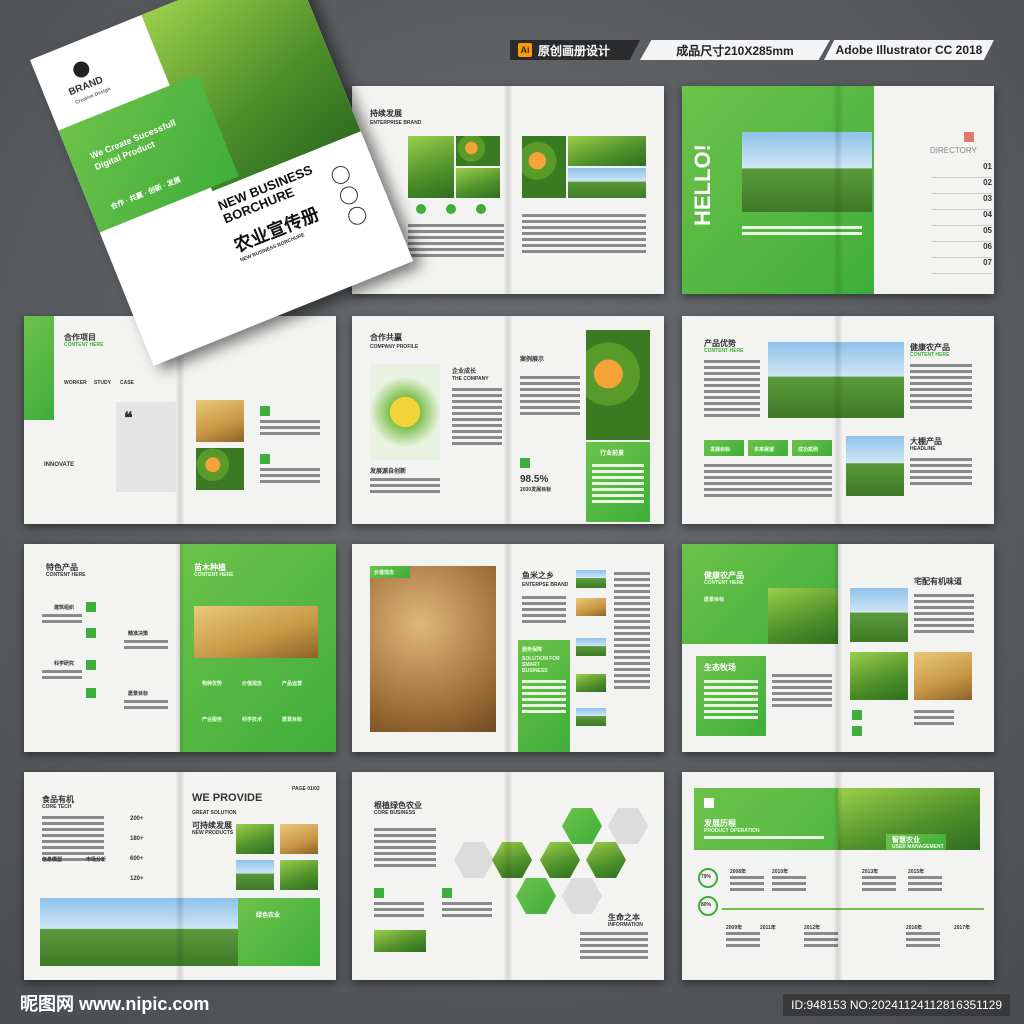  What do you see at coordinates (512, 860) in the screenshot?
I see `hex-photo` at bounding box center [512, 860].